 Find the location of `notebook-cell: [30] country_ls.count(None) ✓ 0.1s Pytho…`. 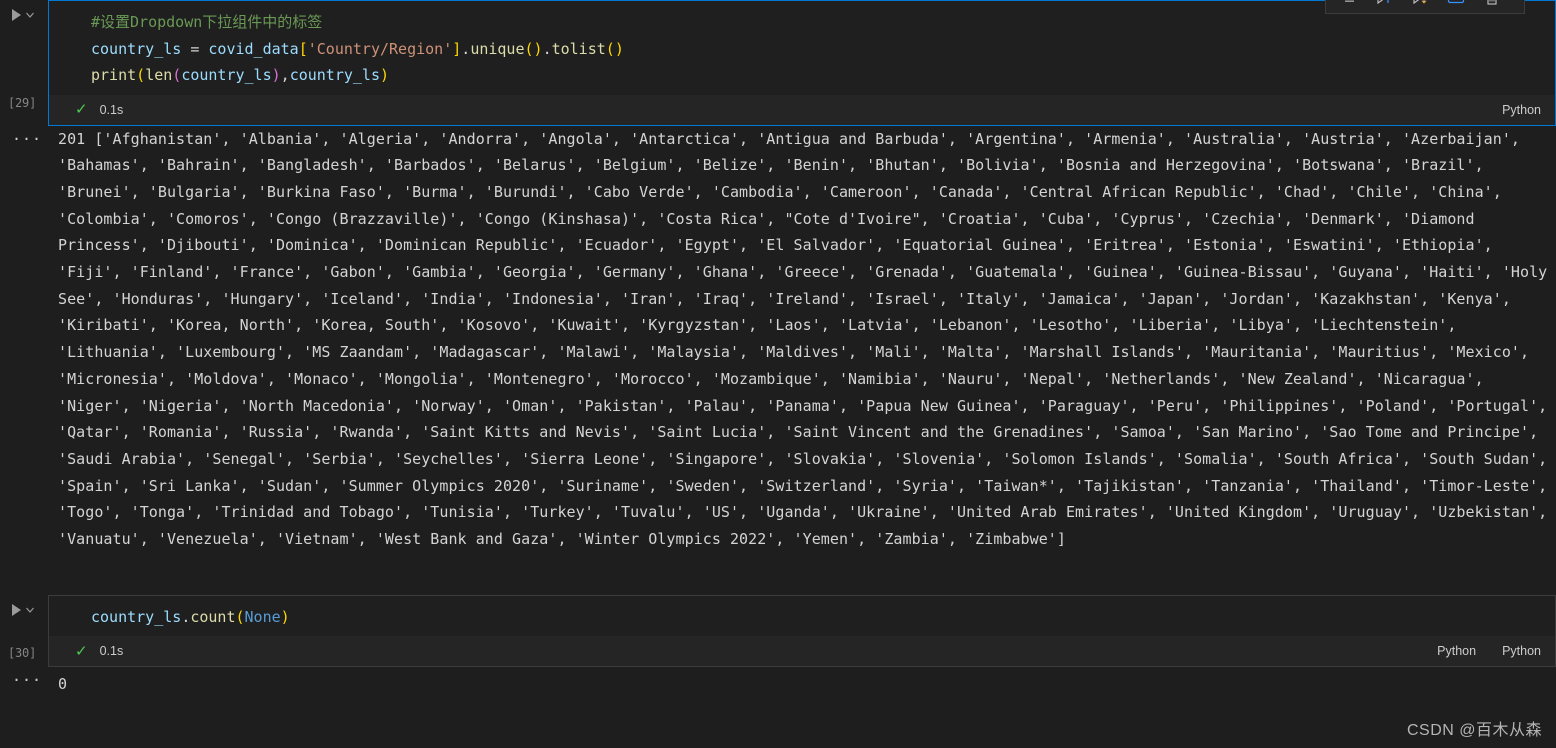

notebook-cell: [30] country_ls.count(None) ✓ 0.1s Pytho… is located at coordinates (778, 631).